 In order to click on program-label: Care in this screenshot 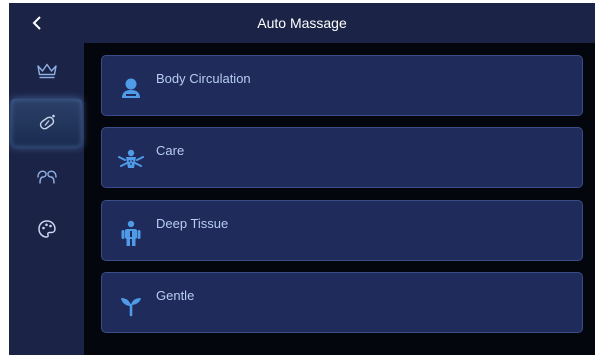, I will do `click(170, 150)`.